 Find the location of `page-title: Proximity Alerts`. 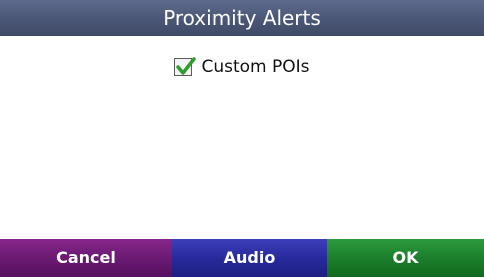

page-title: Proximity Alerts is located at coordinates (242, 18).